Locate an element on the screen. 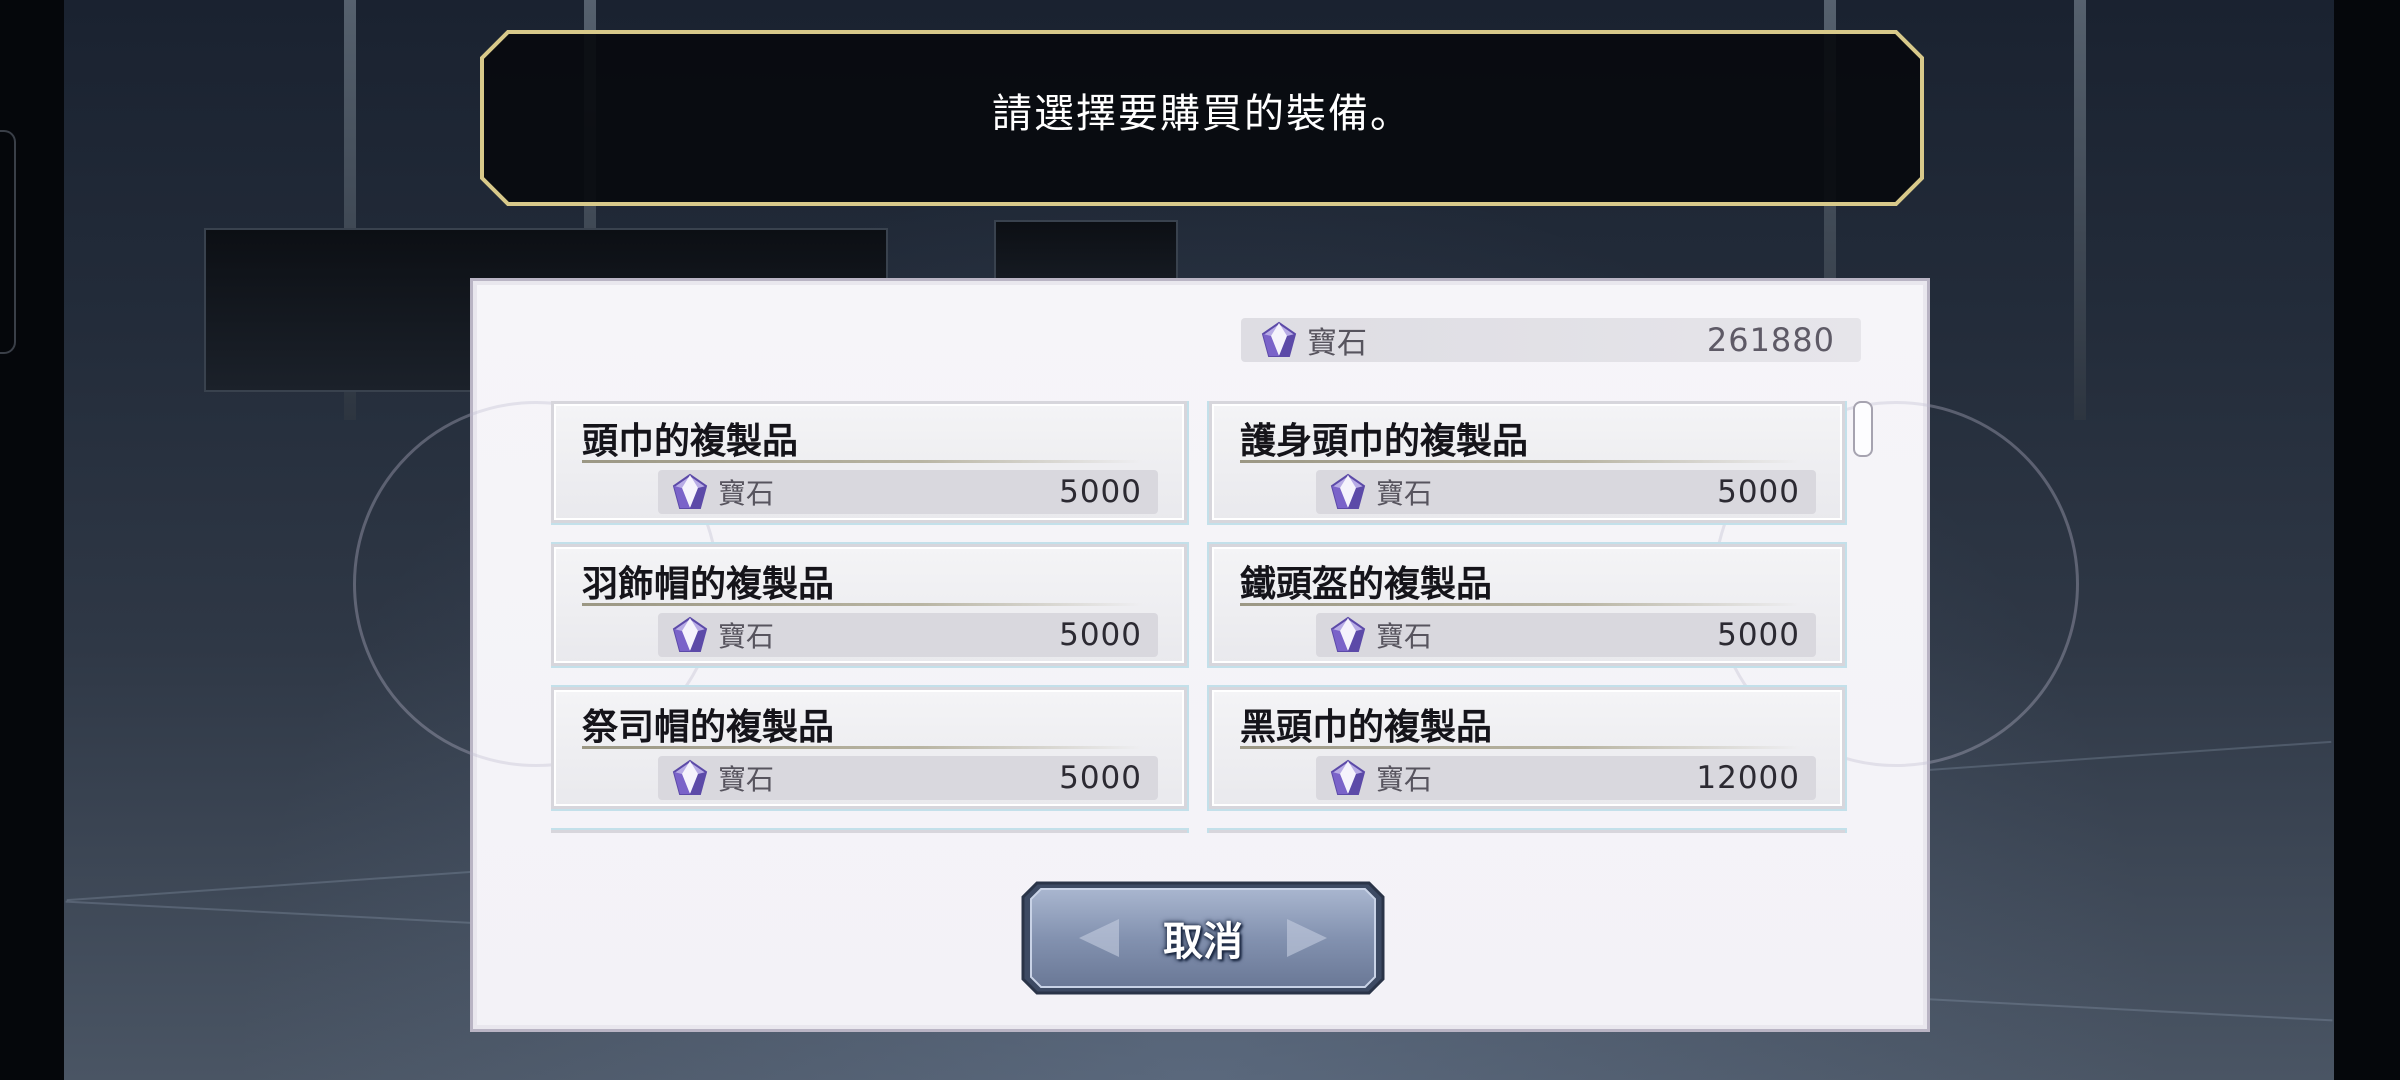 This screenshot has height=1080, width=2400. item-price-value: 12000 is located at coordinates (1748, 778).